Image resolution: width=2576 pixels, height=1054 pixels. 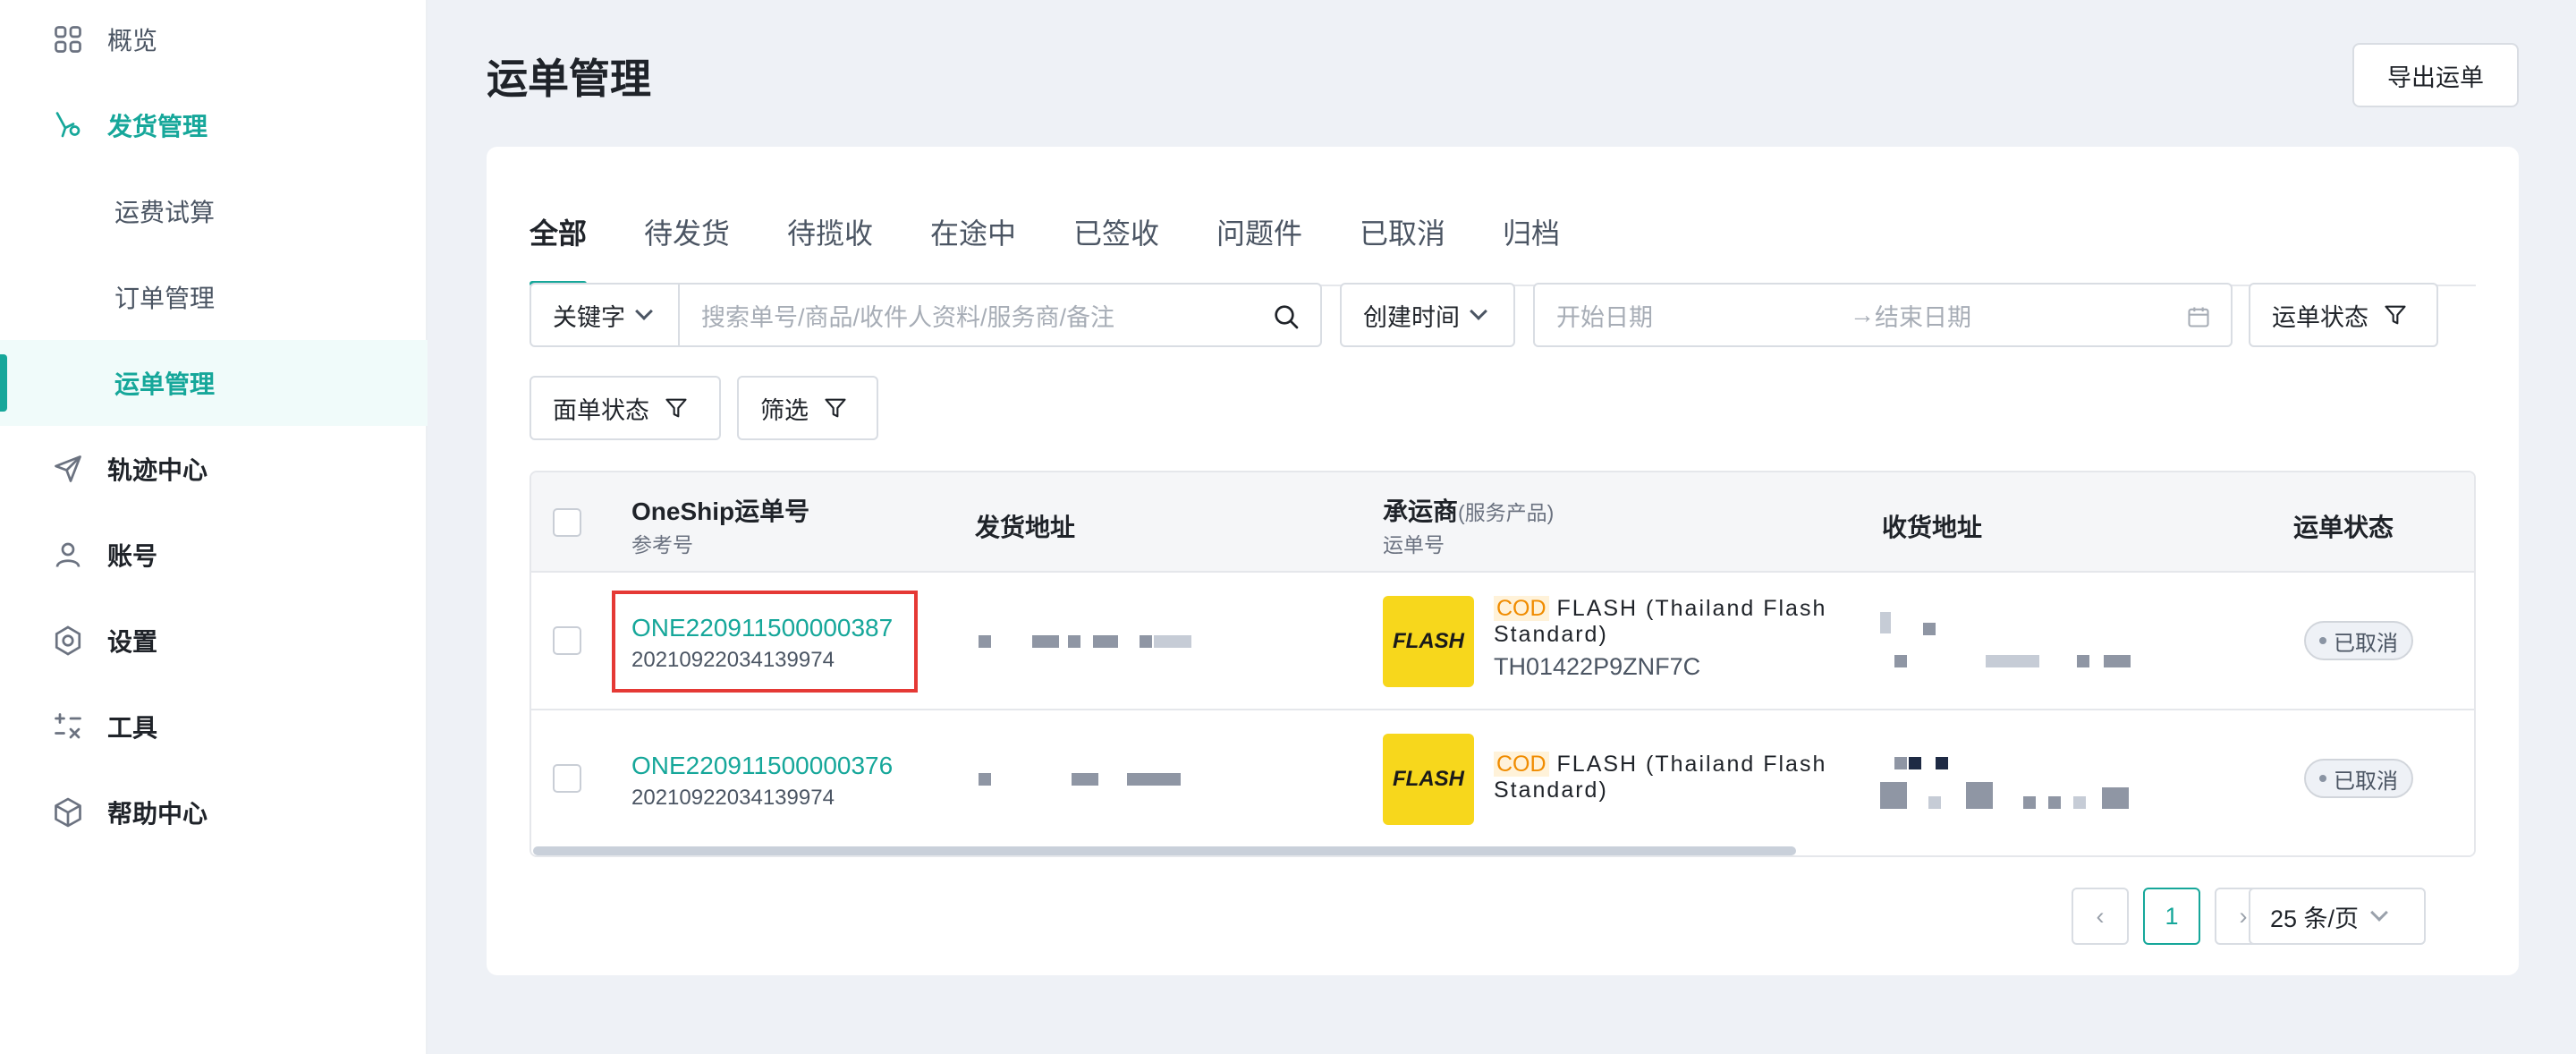 I want to click on sidebar-item-label: 工具, so click(x=132, y=728).